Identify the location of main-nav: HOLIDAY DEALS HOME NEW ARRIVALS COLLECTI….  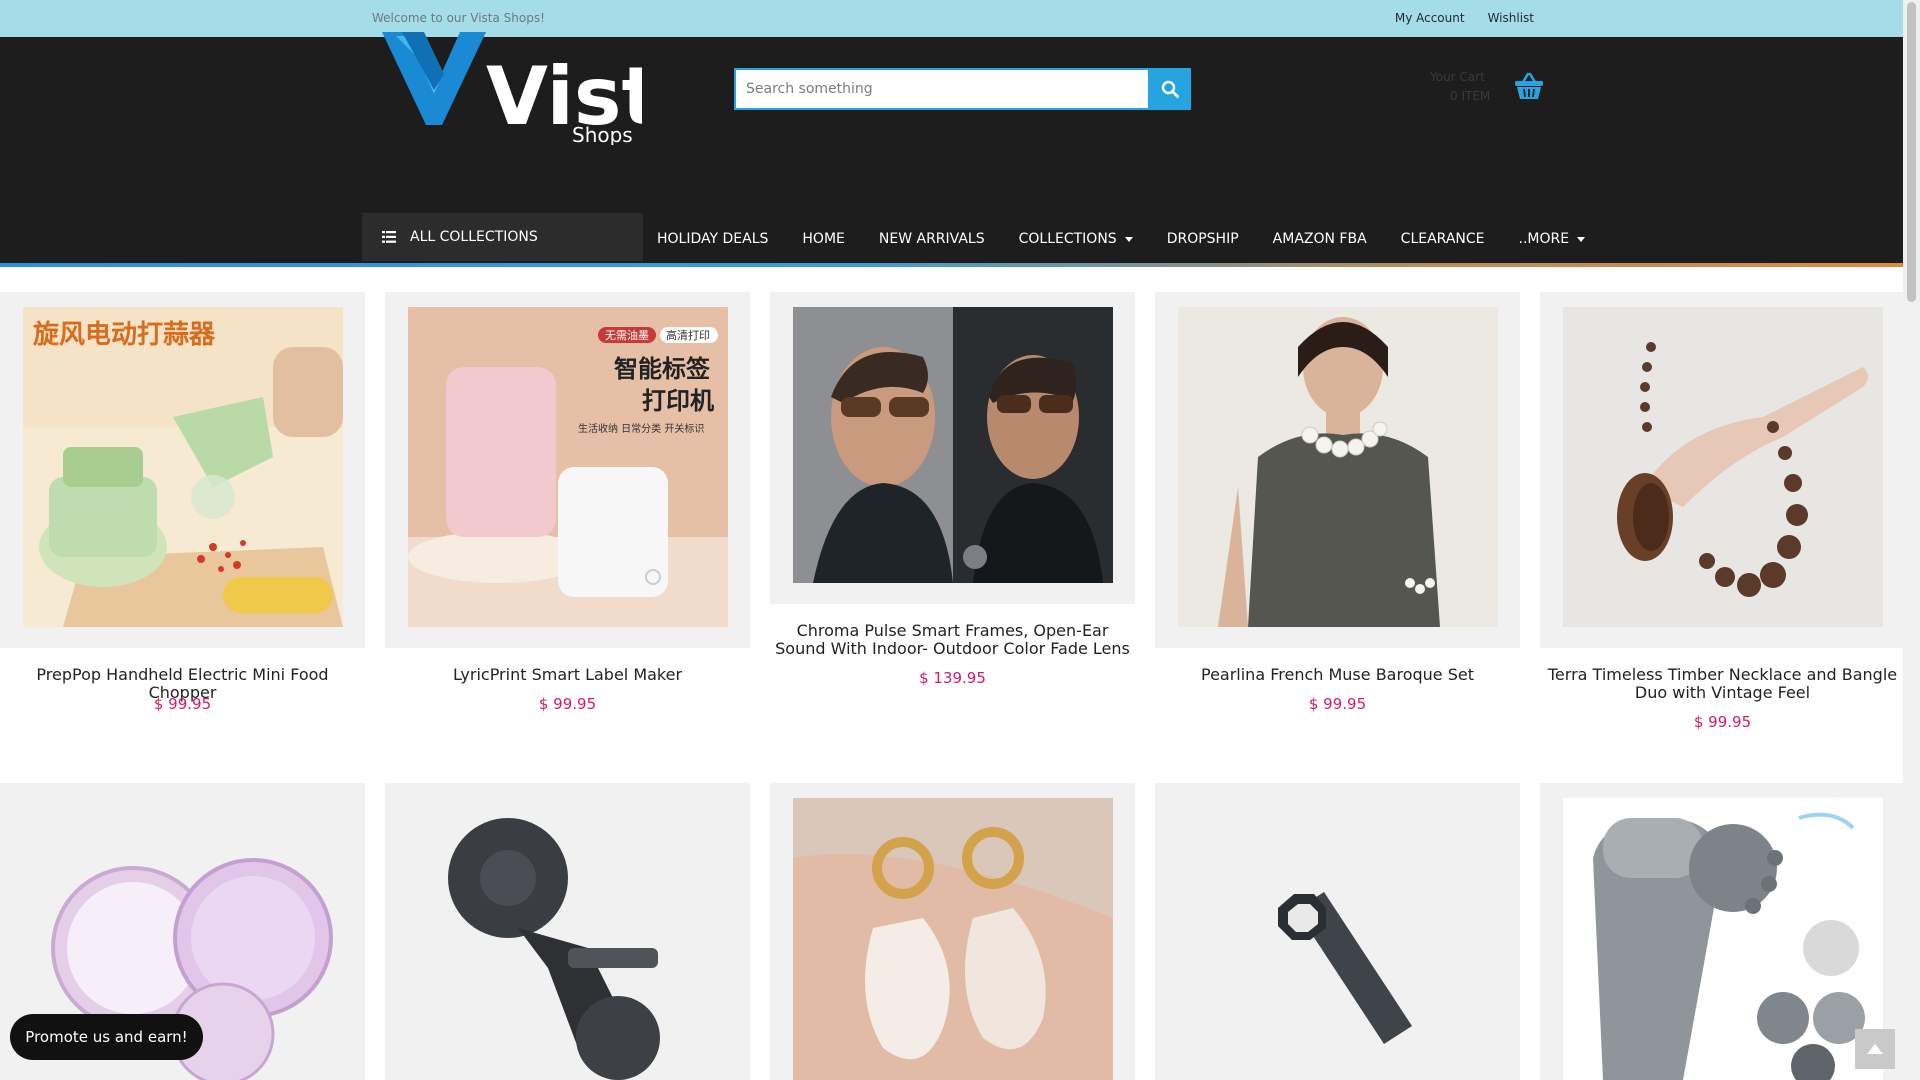
(1138, 239).